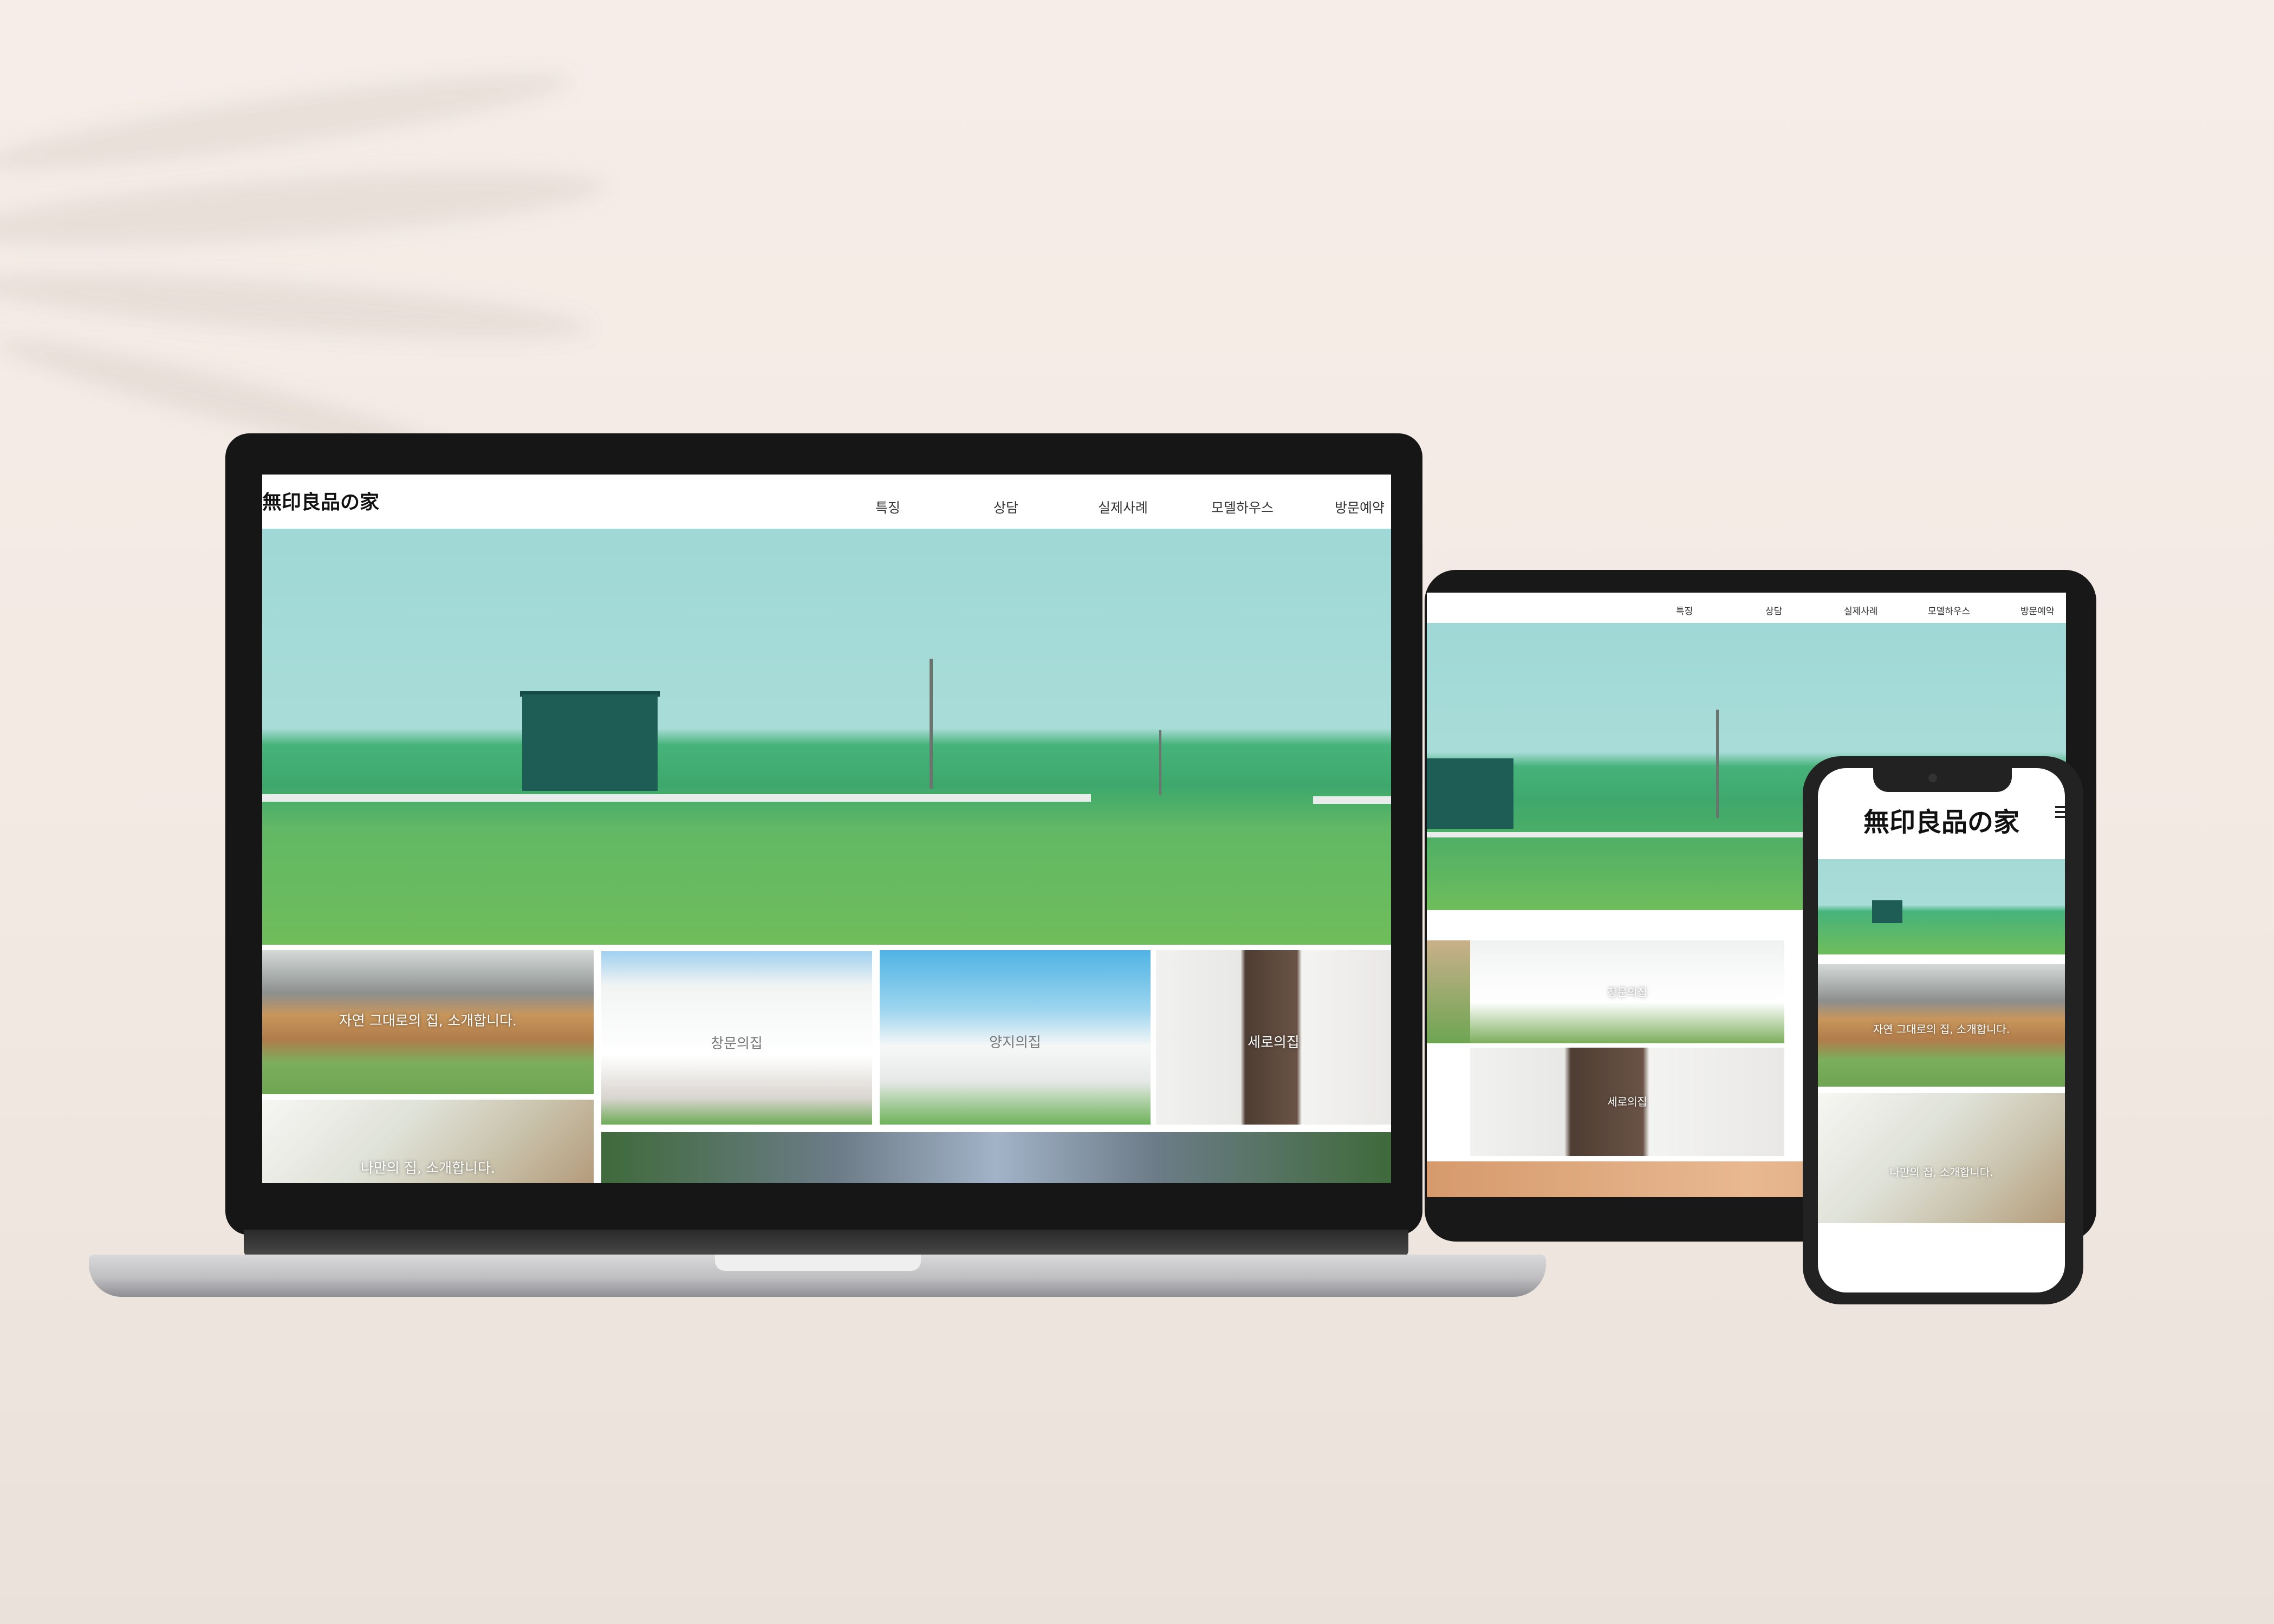 Image resolution: width=2274 pixels, height=1624 pixels. What do you see at coordinates (1773, 610) in the screenshot?
I see `tablet-nav-consult: 상담` at bounding box center [1773, 610].